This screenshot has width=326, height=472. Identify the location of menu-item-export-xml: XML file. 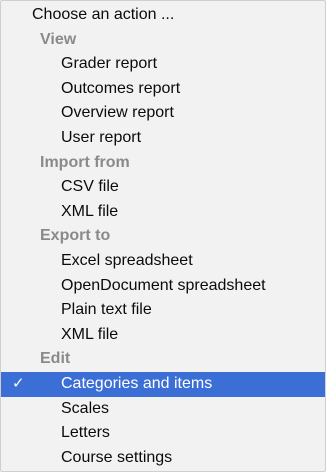
(163, 335).